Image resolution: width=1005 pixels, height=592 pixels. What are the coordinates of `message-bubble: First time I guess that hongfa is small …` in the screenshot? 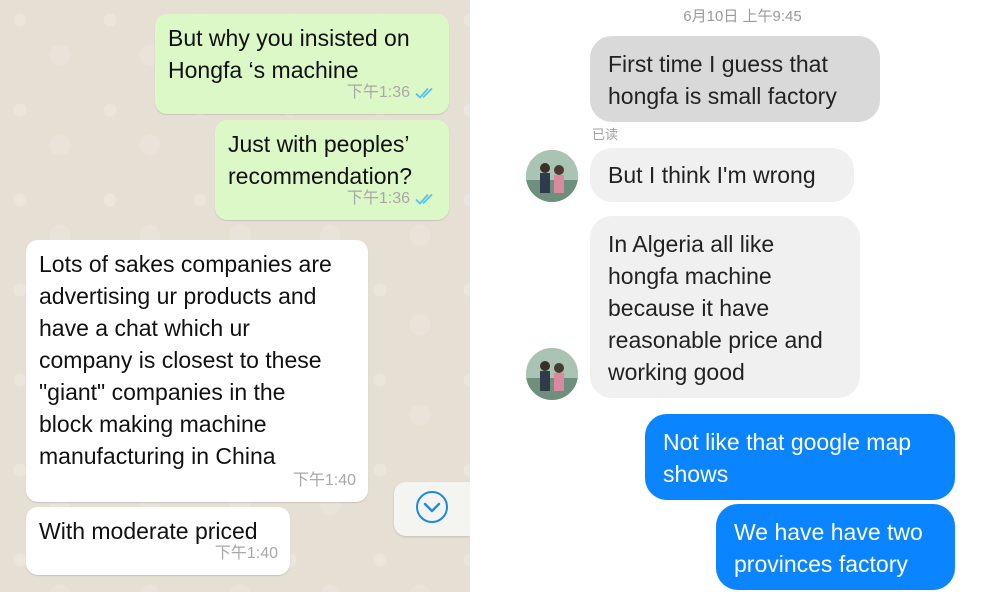 It's located at (735, 79).